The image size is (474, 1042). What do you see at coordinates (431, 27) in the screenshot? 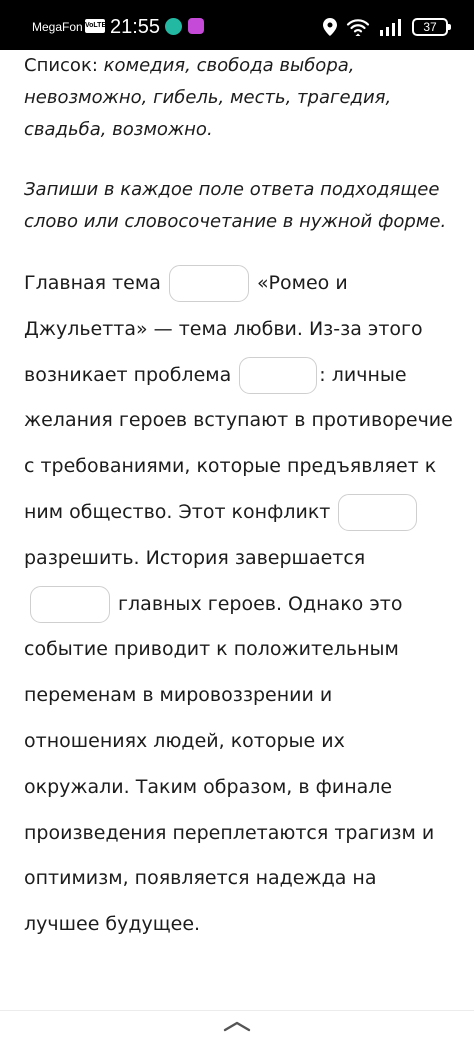
I see `battery-icon: 37` at bounding box center [431, 27].